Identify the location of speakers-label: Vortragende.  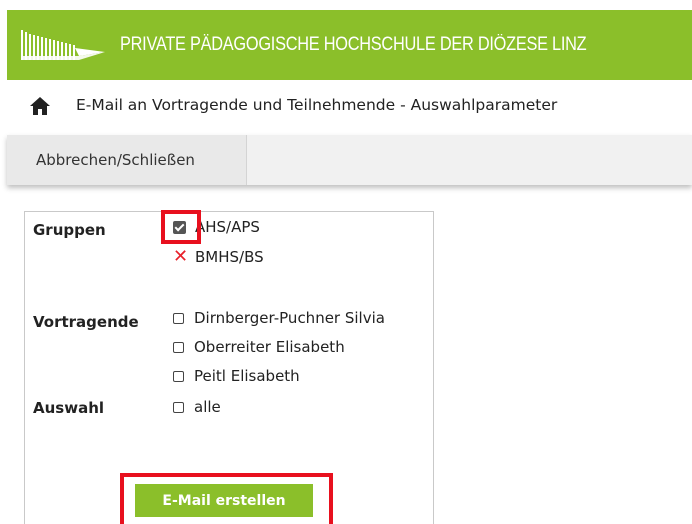
(86, 322).